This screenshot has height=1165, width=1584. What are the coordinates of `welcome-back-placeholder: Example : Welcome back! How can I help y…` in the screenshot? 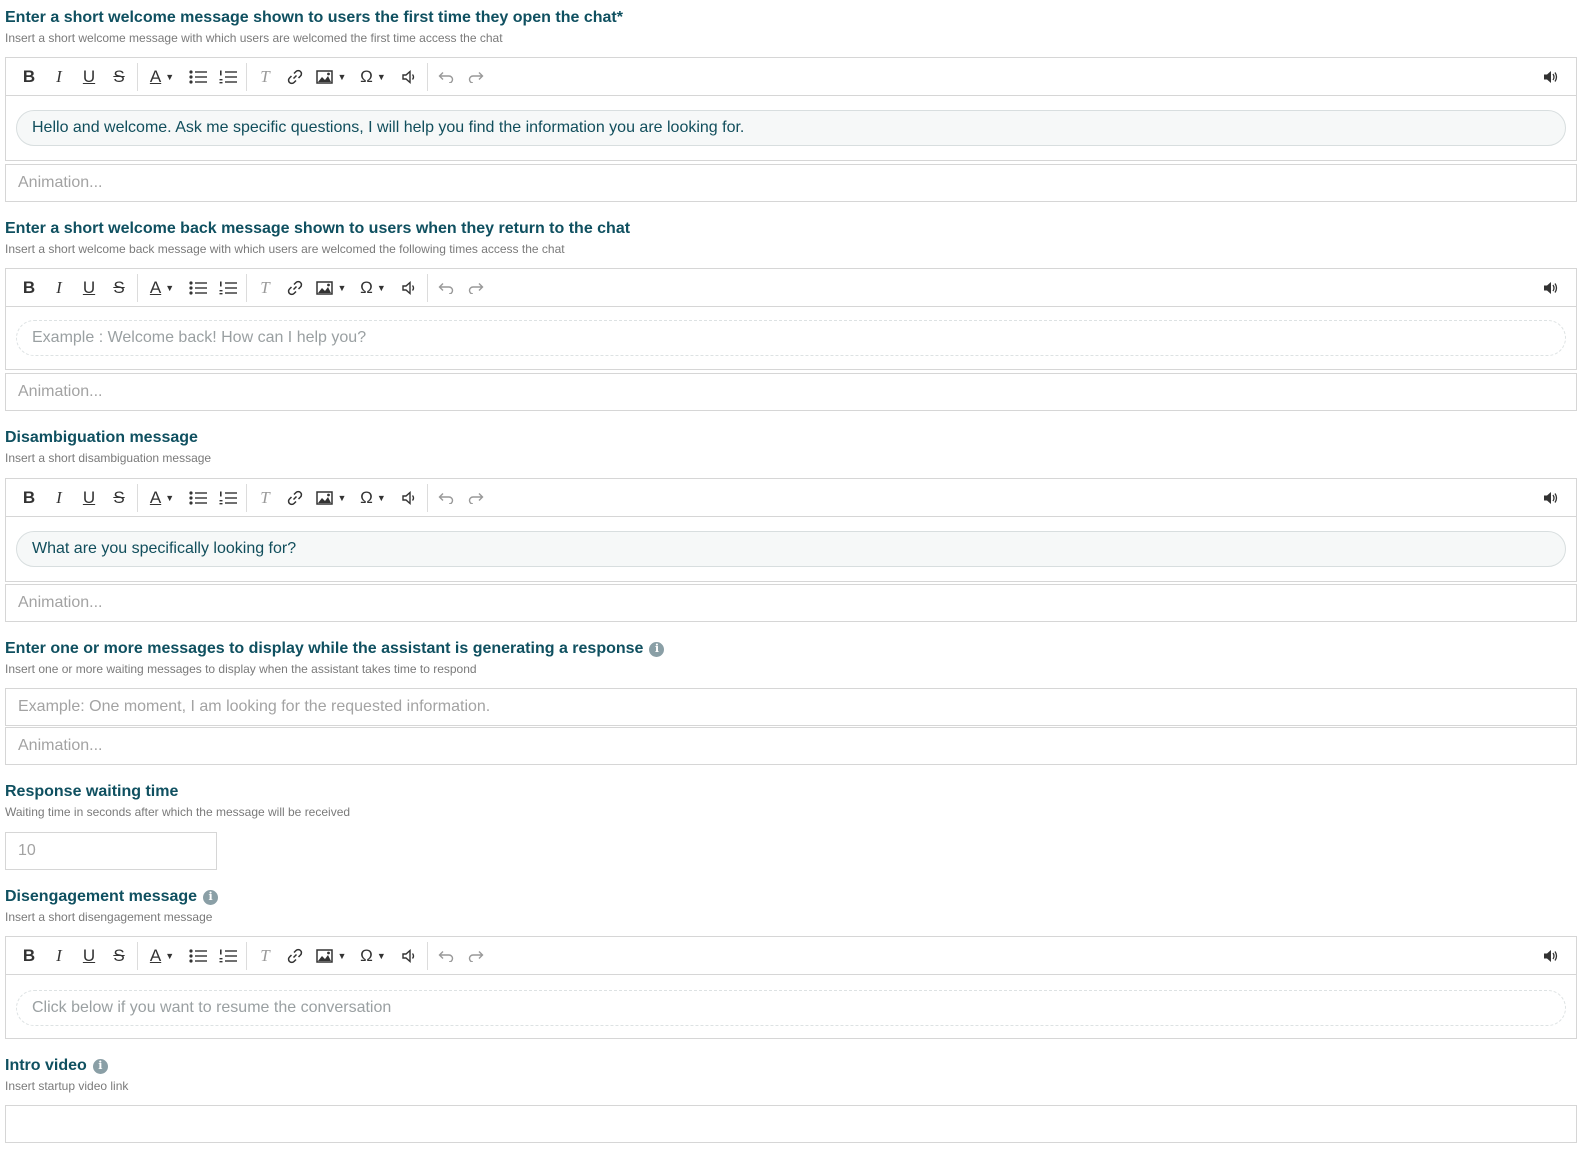 It's located at (791, 338).